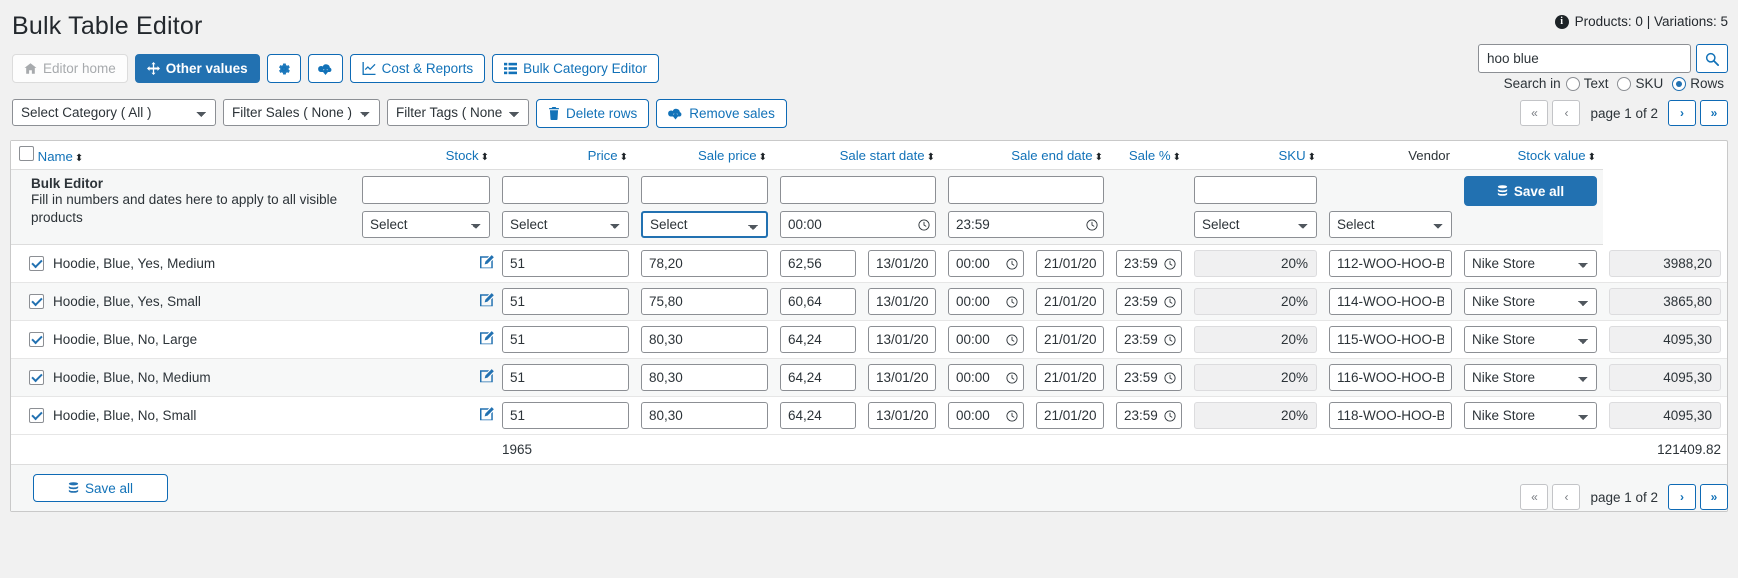 The height and width of the screenshot is (578, 1738). Describe the element at coordinates (1149, 155) in the screenshot. I see `column-header-sale-percent: Sale % ⬍` at that location.